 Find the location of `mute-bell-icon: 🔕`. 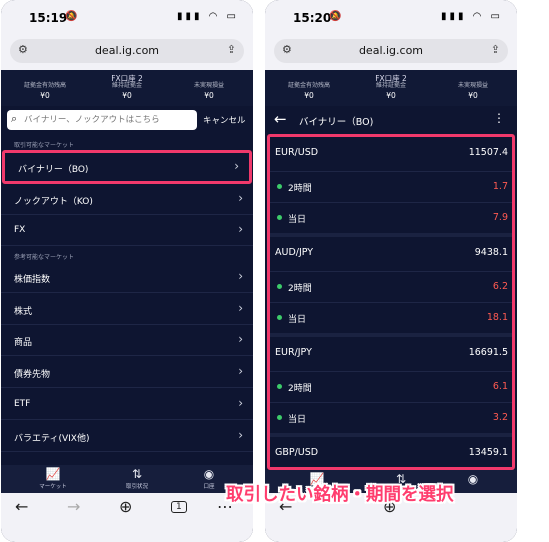

mute-bell-icon: 🔕 is located at coordinates (335, 16).